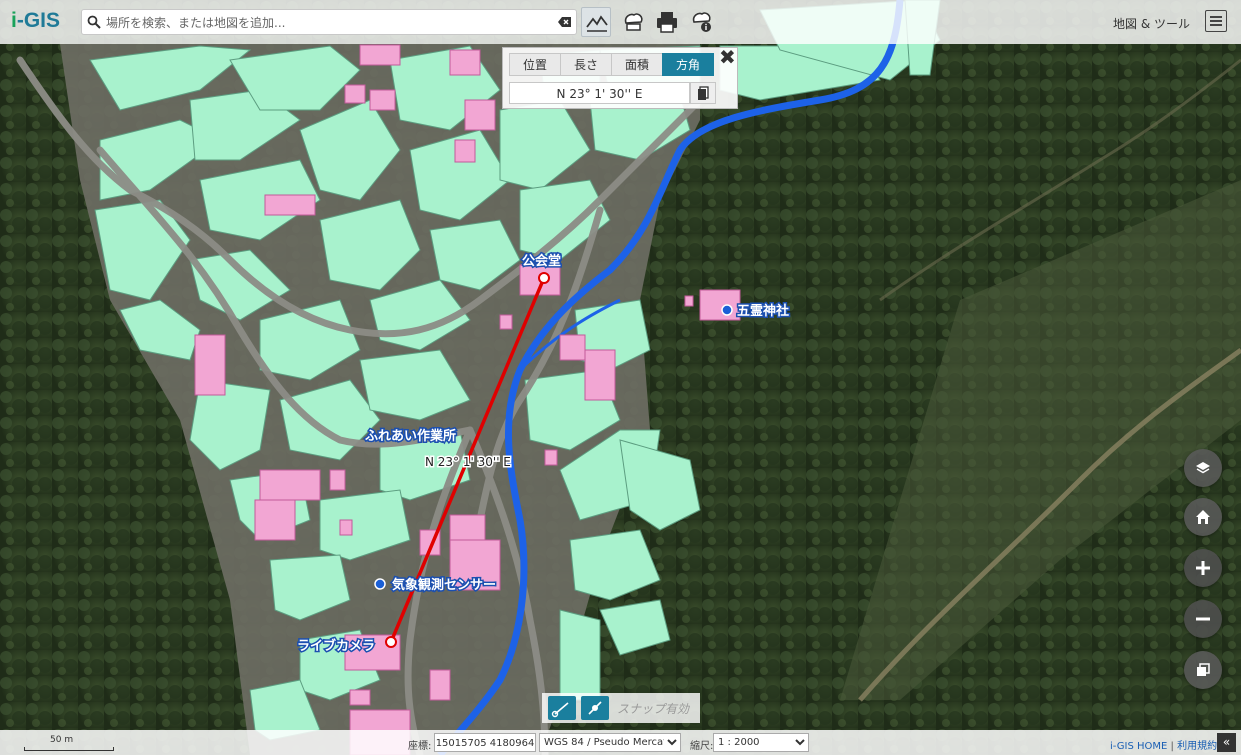 The image size is (1241, 755). I want to click on snap-point-button, so click(595, 708).